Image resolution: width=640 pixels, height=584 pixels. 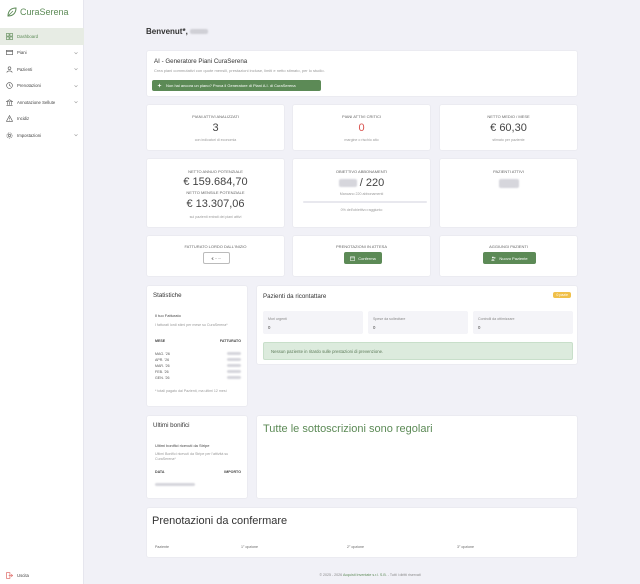 What do you see at coordinates (417, 457) in the screenshot?
I see `sottoscrizioni-card: Tutte le sottoscrizioni sono regolari` at bounding box center [417, 457].